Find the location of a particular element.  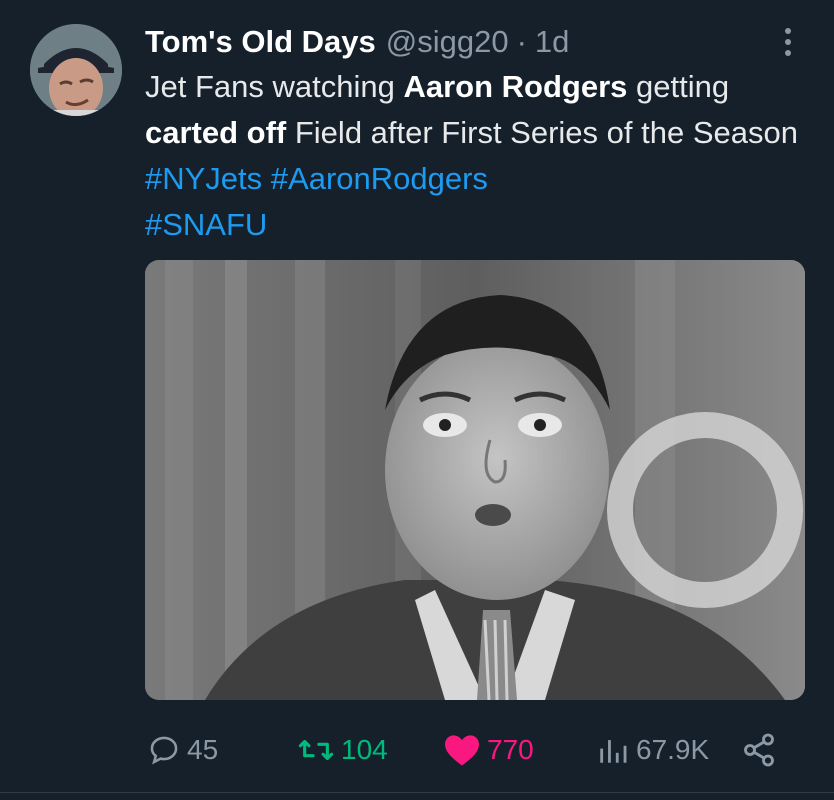

text-part is located at coordinates (266, 178).